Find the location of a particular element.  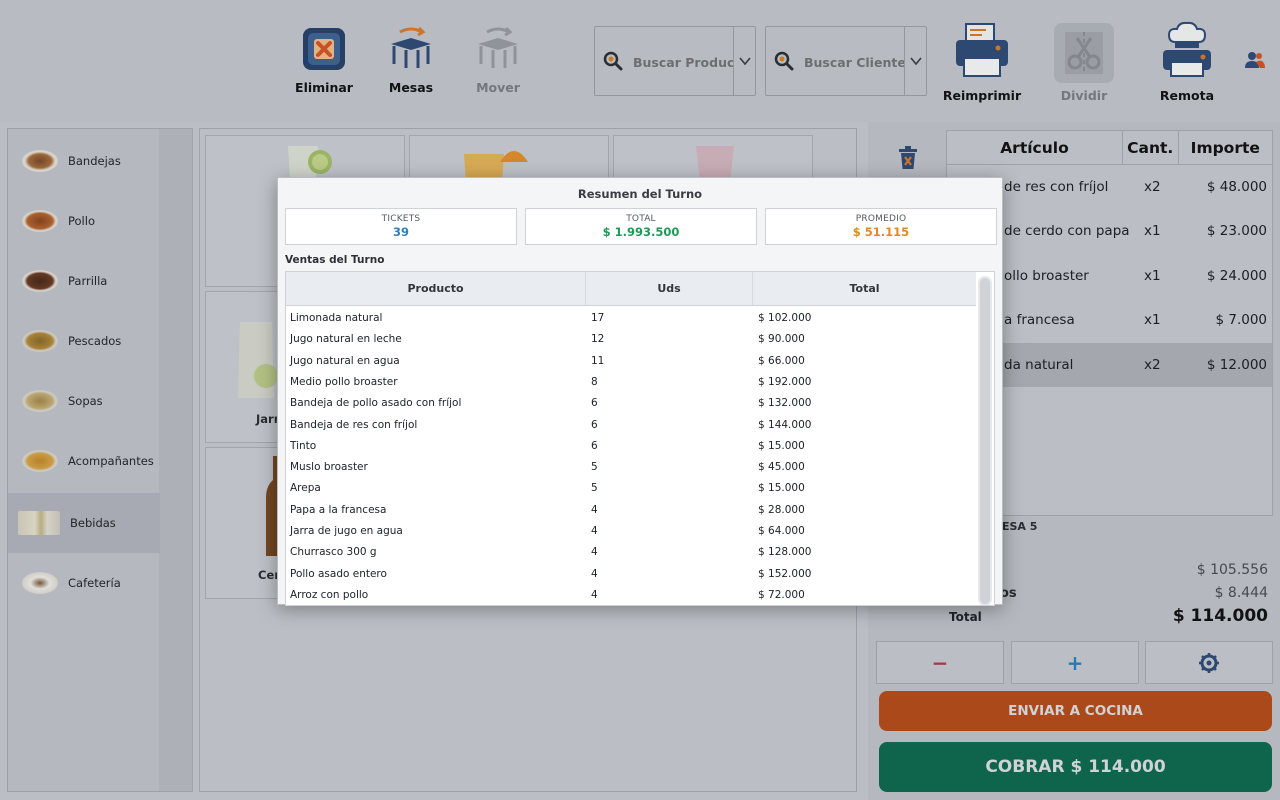

sales-row: Arepa 5 $ 15.000 is located at coordinates (631, 488).